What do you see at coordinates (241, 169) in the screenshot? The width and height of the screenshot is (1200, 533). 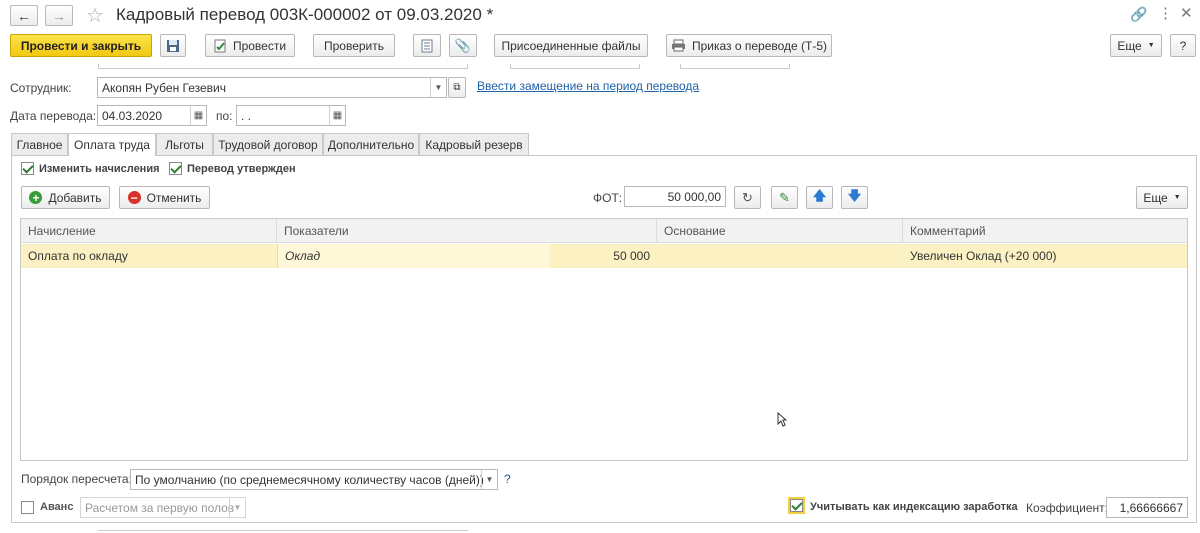 I see `transfer-approved-label: Перевод утвержден` at bounding box center [241, 169].